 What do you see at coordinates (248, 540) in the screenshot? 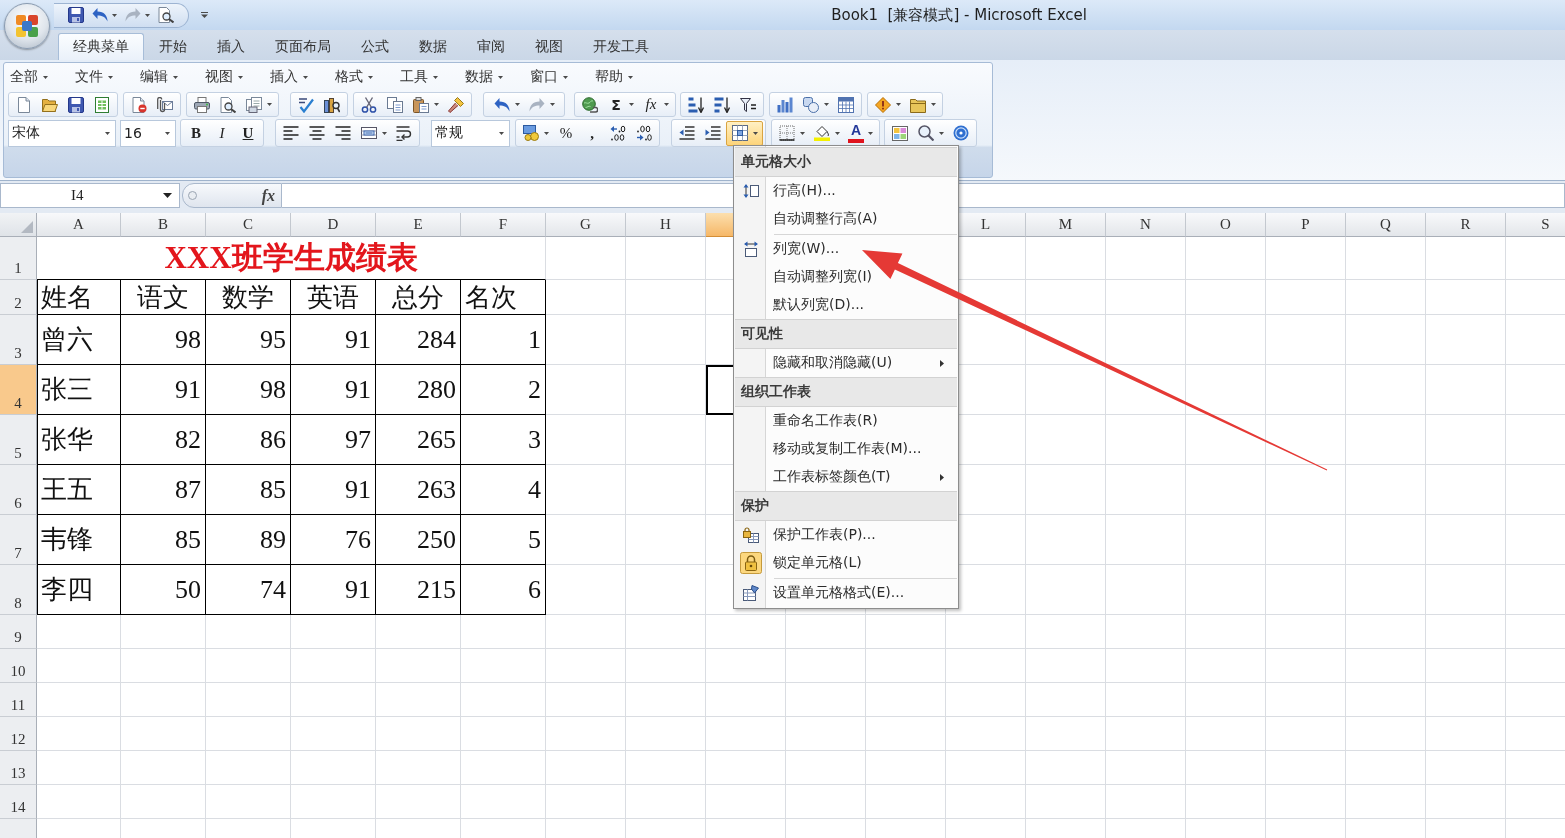
I see `table-cell: 89` at bounding box center [248, 540].